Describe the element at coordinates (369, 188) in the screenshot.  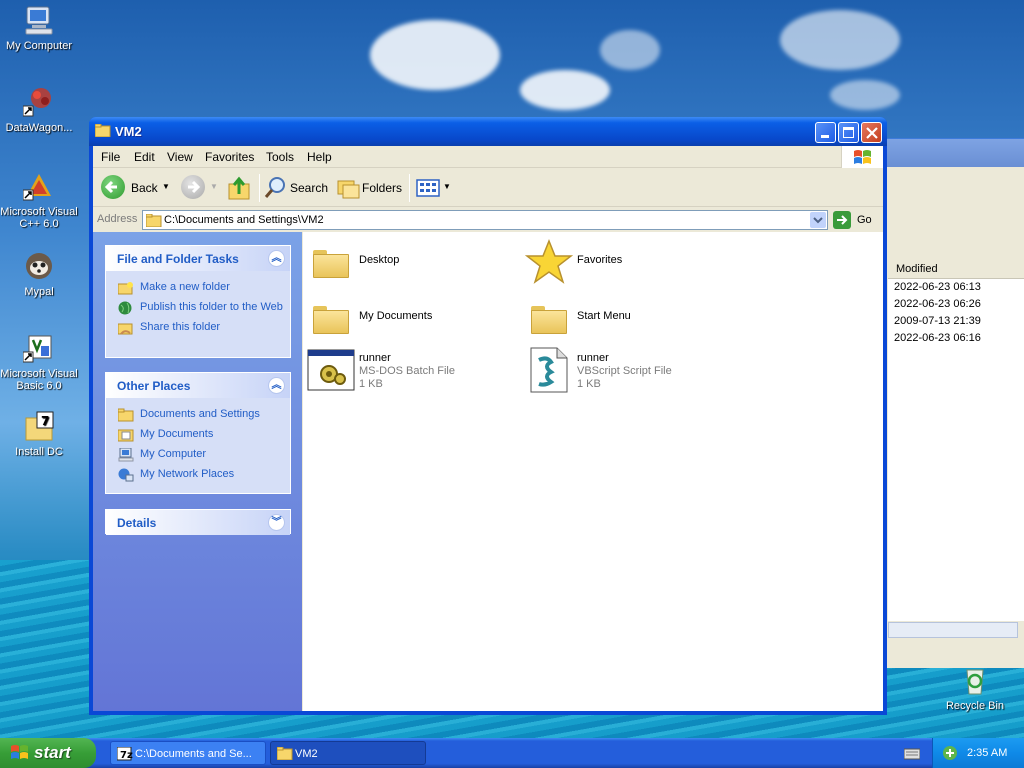
I see `folders-button: Folders` at that location.